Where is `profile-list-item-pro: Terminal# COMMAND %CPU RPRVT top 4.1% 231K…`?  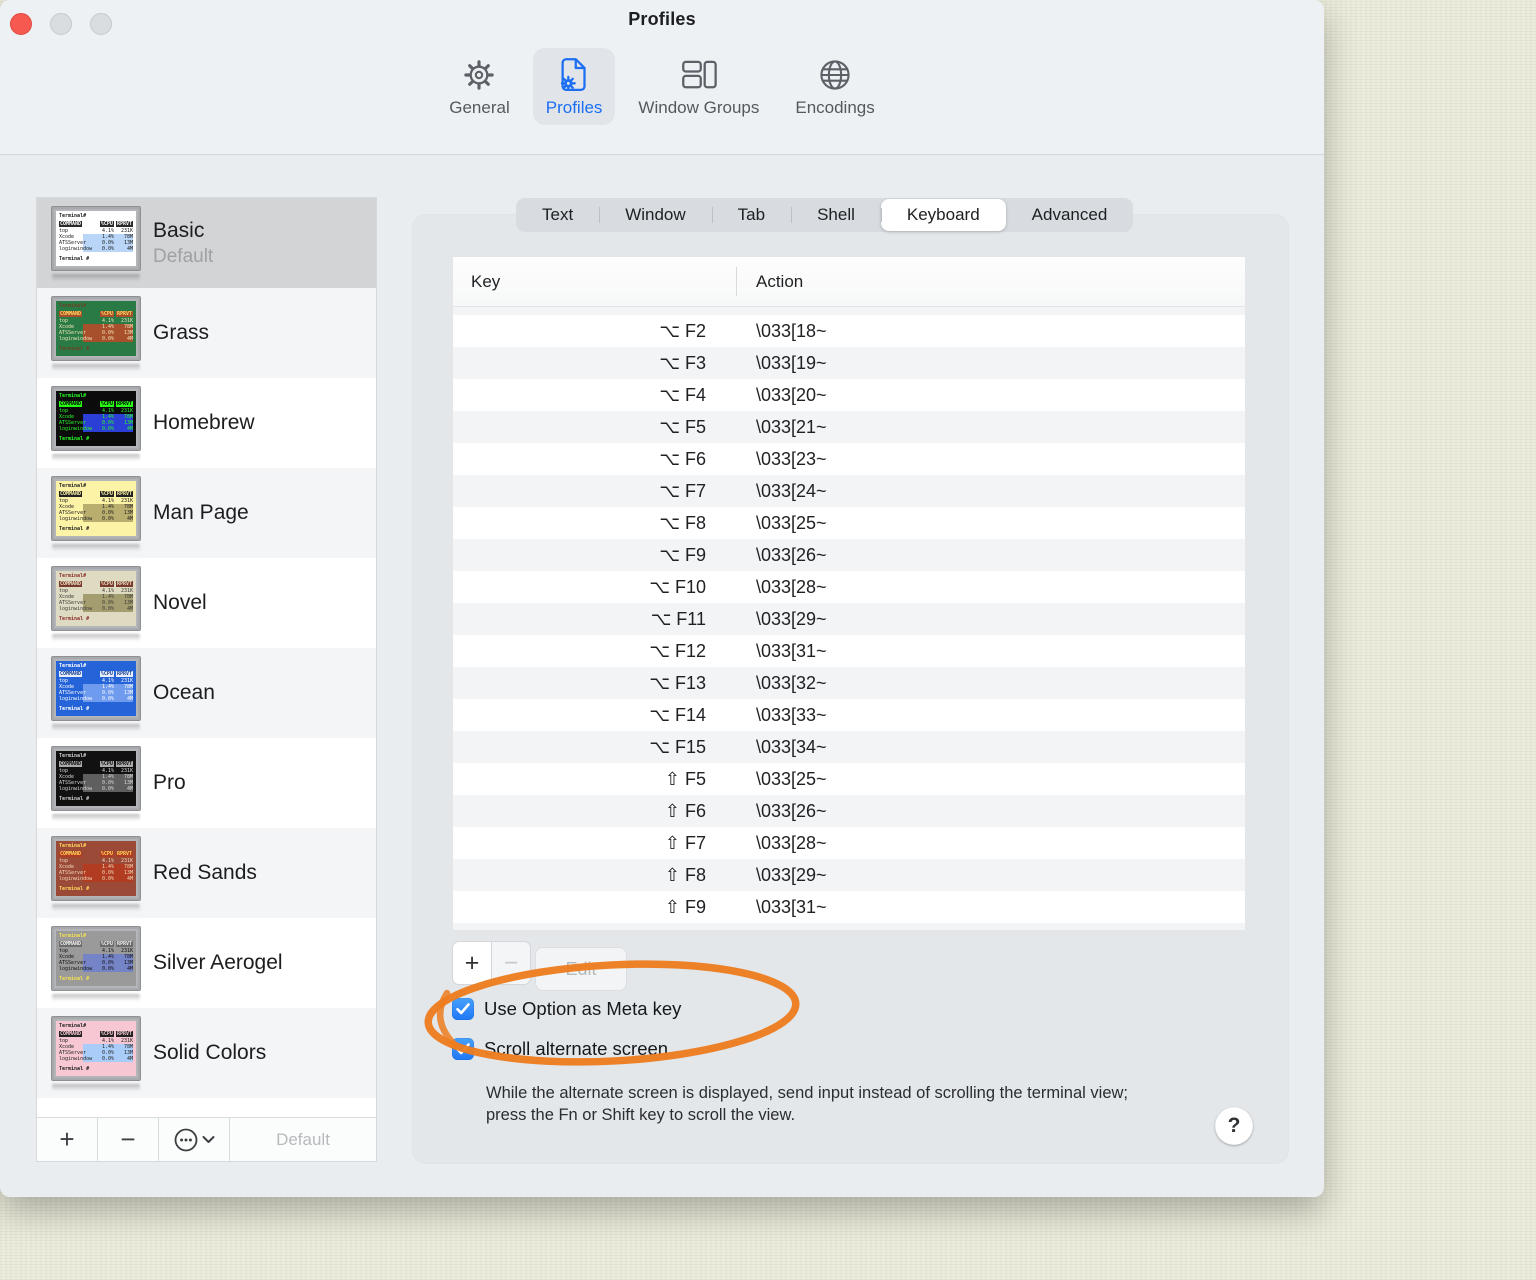 profile-list-item-pro: Terminal# COMMAND %CPU RPRVT top 4.1% 231K… is located at coordinates (206, 783).